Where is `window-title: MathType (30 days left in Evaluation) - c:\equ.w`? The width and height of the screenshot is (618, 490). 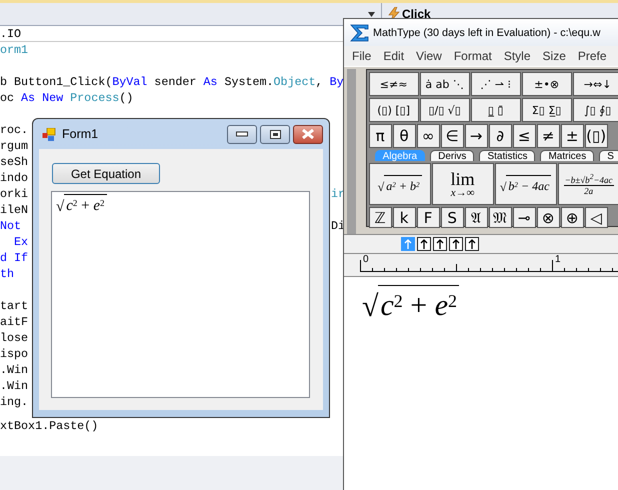
window-title: MathType (30 days left in Evaluation) - c:\equ.w is located at coordinates (486, 32).